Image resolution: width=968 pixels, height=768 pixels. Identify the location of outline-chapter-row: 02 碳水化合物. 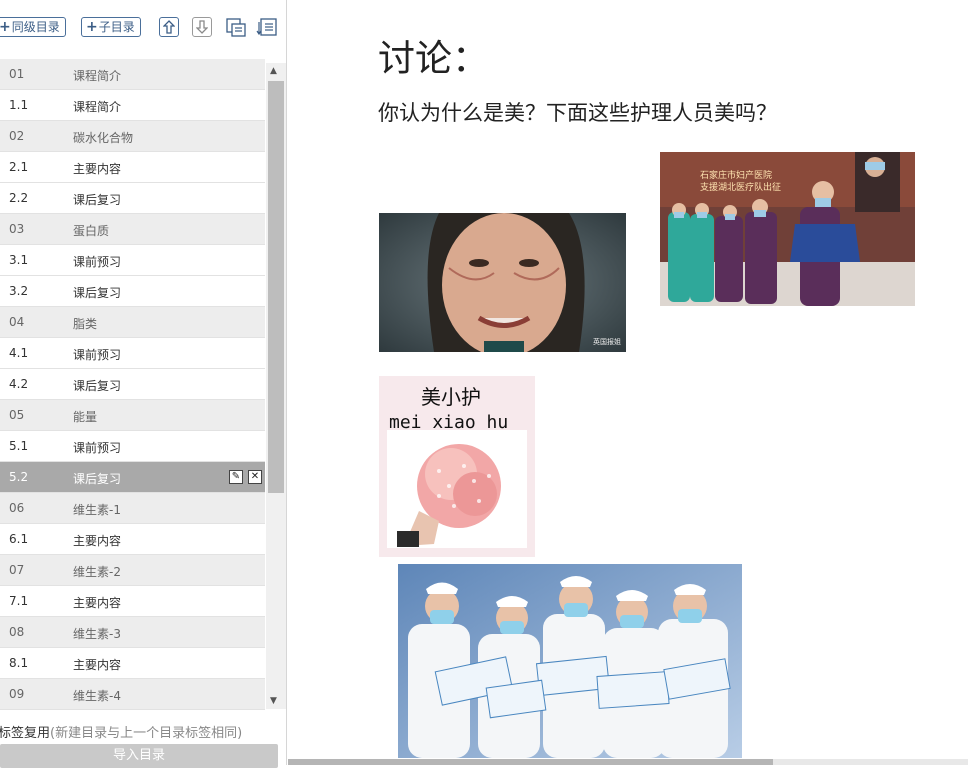
(132, 136).